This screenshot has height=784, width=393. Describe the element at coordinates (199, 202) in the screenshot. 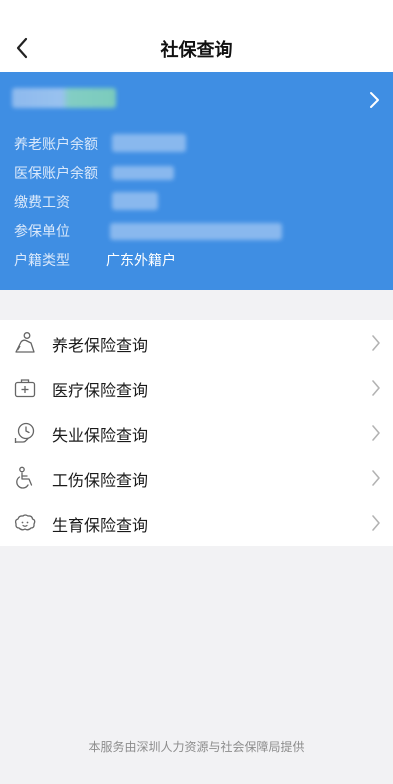

I see `contribution-wage-row: 缴费工资` at that location.